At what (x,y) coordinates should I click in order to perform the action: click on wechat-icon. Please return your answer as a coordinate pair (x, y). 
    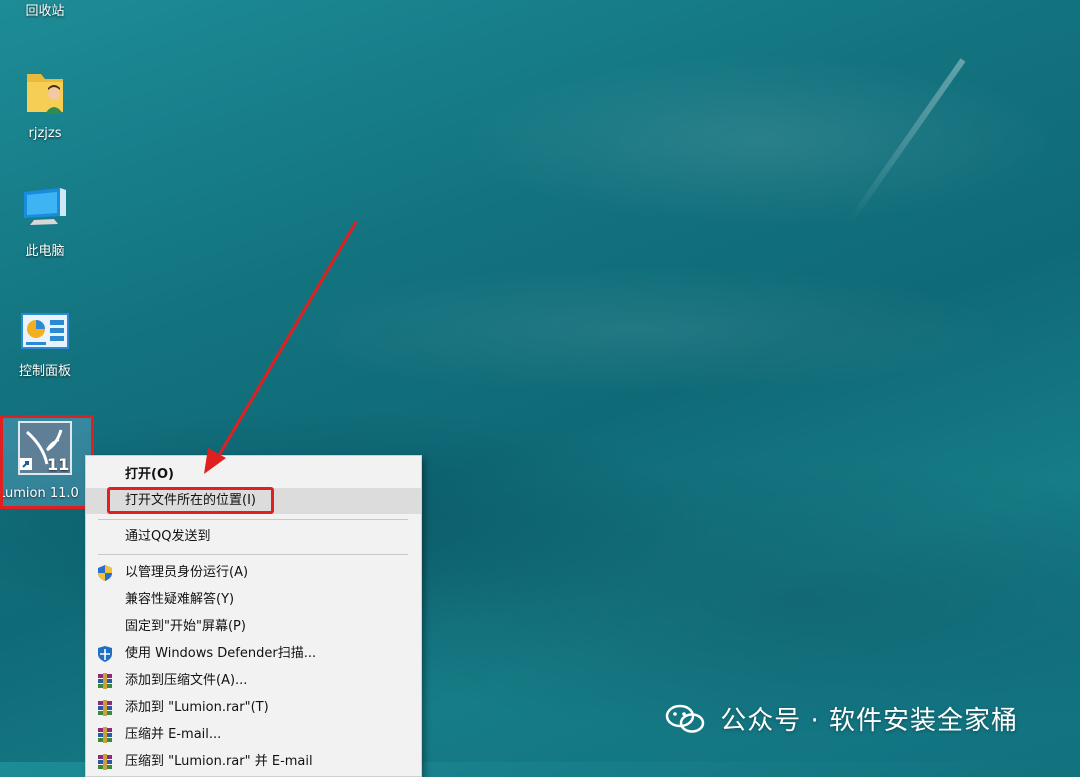
    Looking at the image, I should click on (685, 718).